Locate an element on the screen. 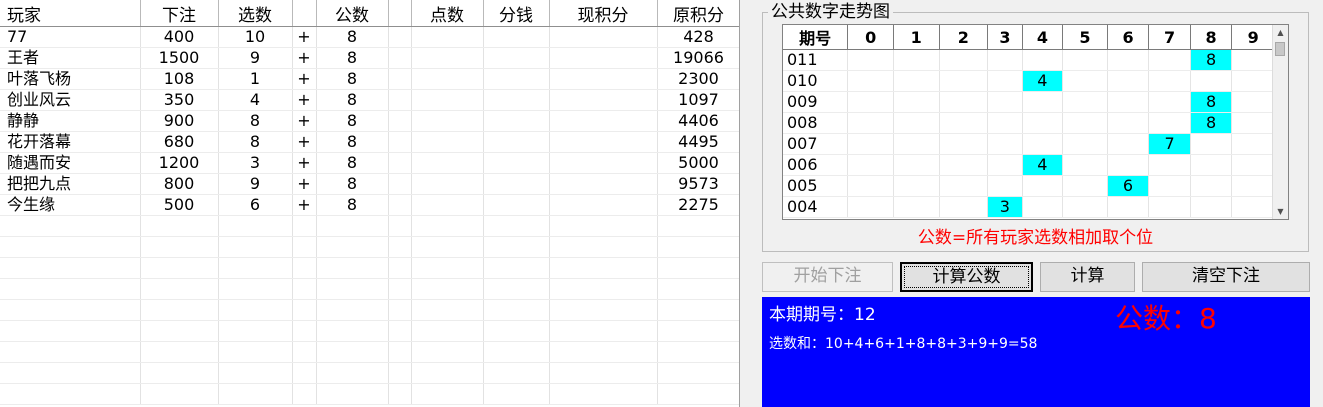  cell-pick: 8 is located at coordinates (255, 121).